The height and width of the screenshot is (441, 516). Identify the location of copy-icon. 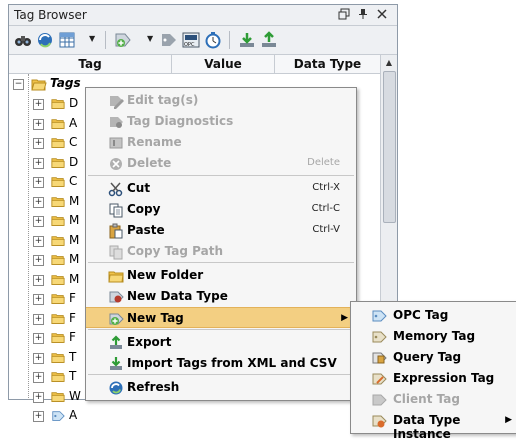
(116, 210).